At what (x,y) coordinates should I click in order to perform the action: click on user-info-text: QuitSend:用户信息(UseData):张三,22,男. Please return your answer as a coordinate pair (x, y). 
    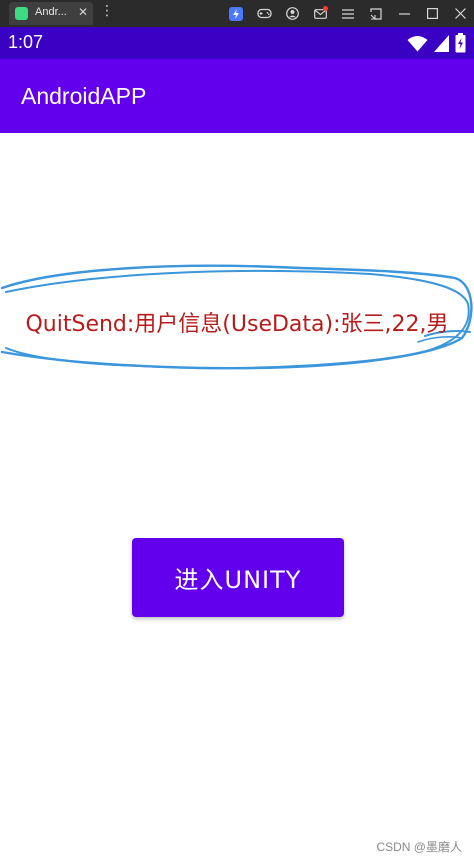
    Looking at the image, I should click on (237, 324).